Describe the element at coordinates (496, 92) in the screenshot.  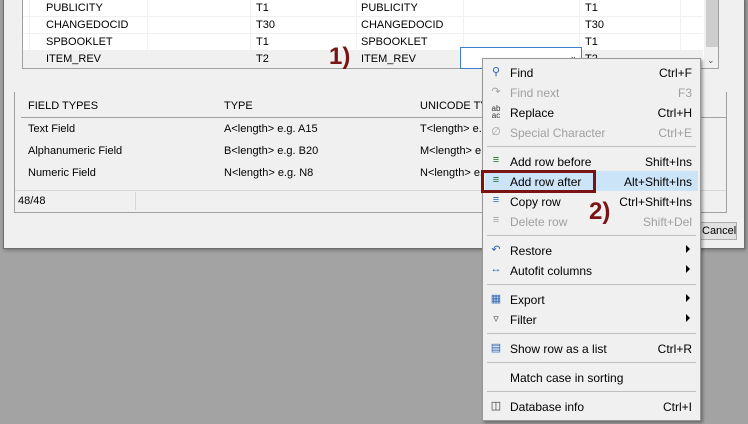
I see `find-next-icon: ↷` at that location.